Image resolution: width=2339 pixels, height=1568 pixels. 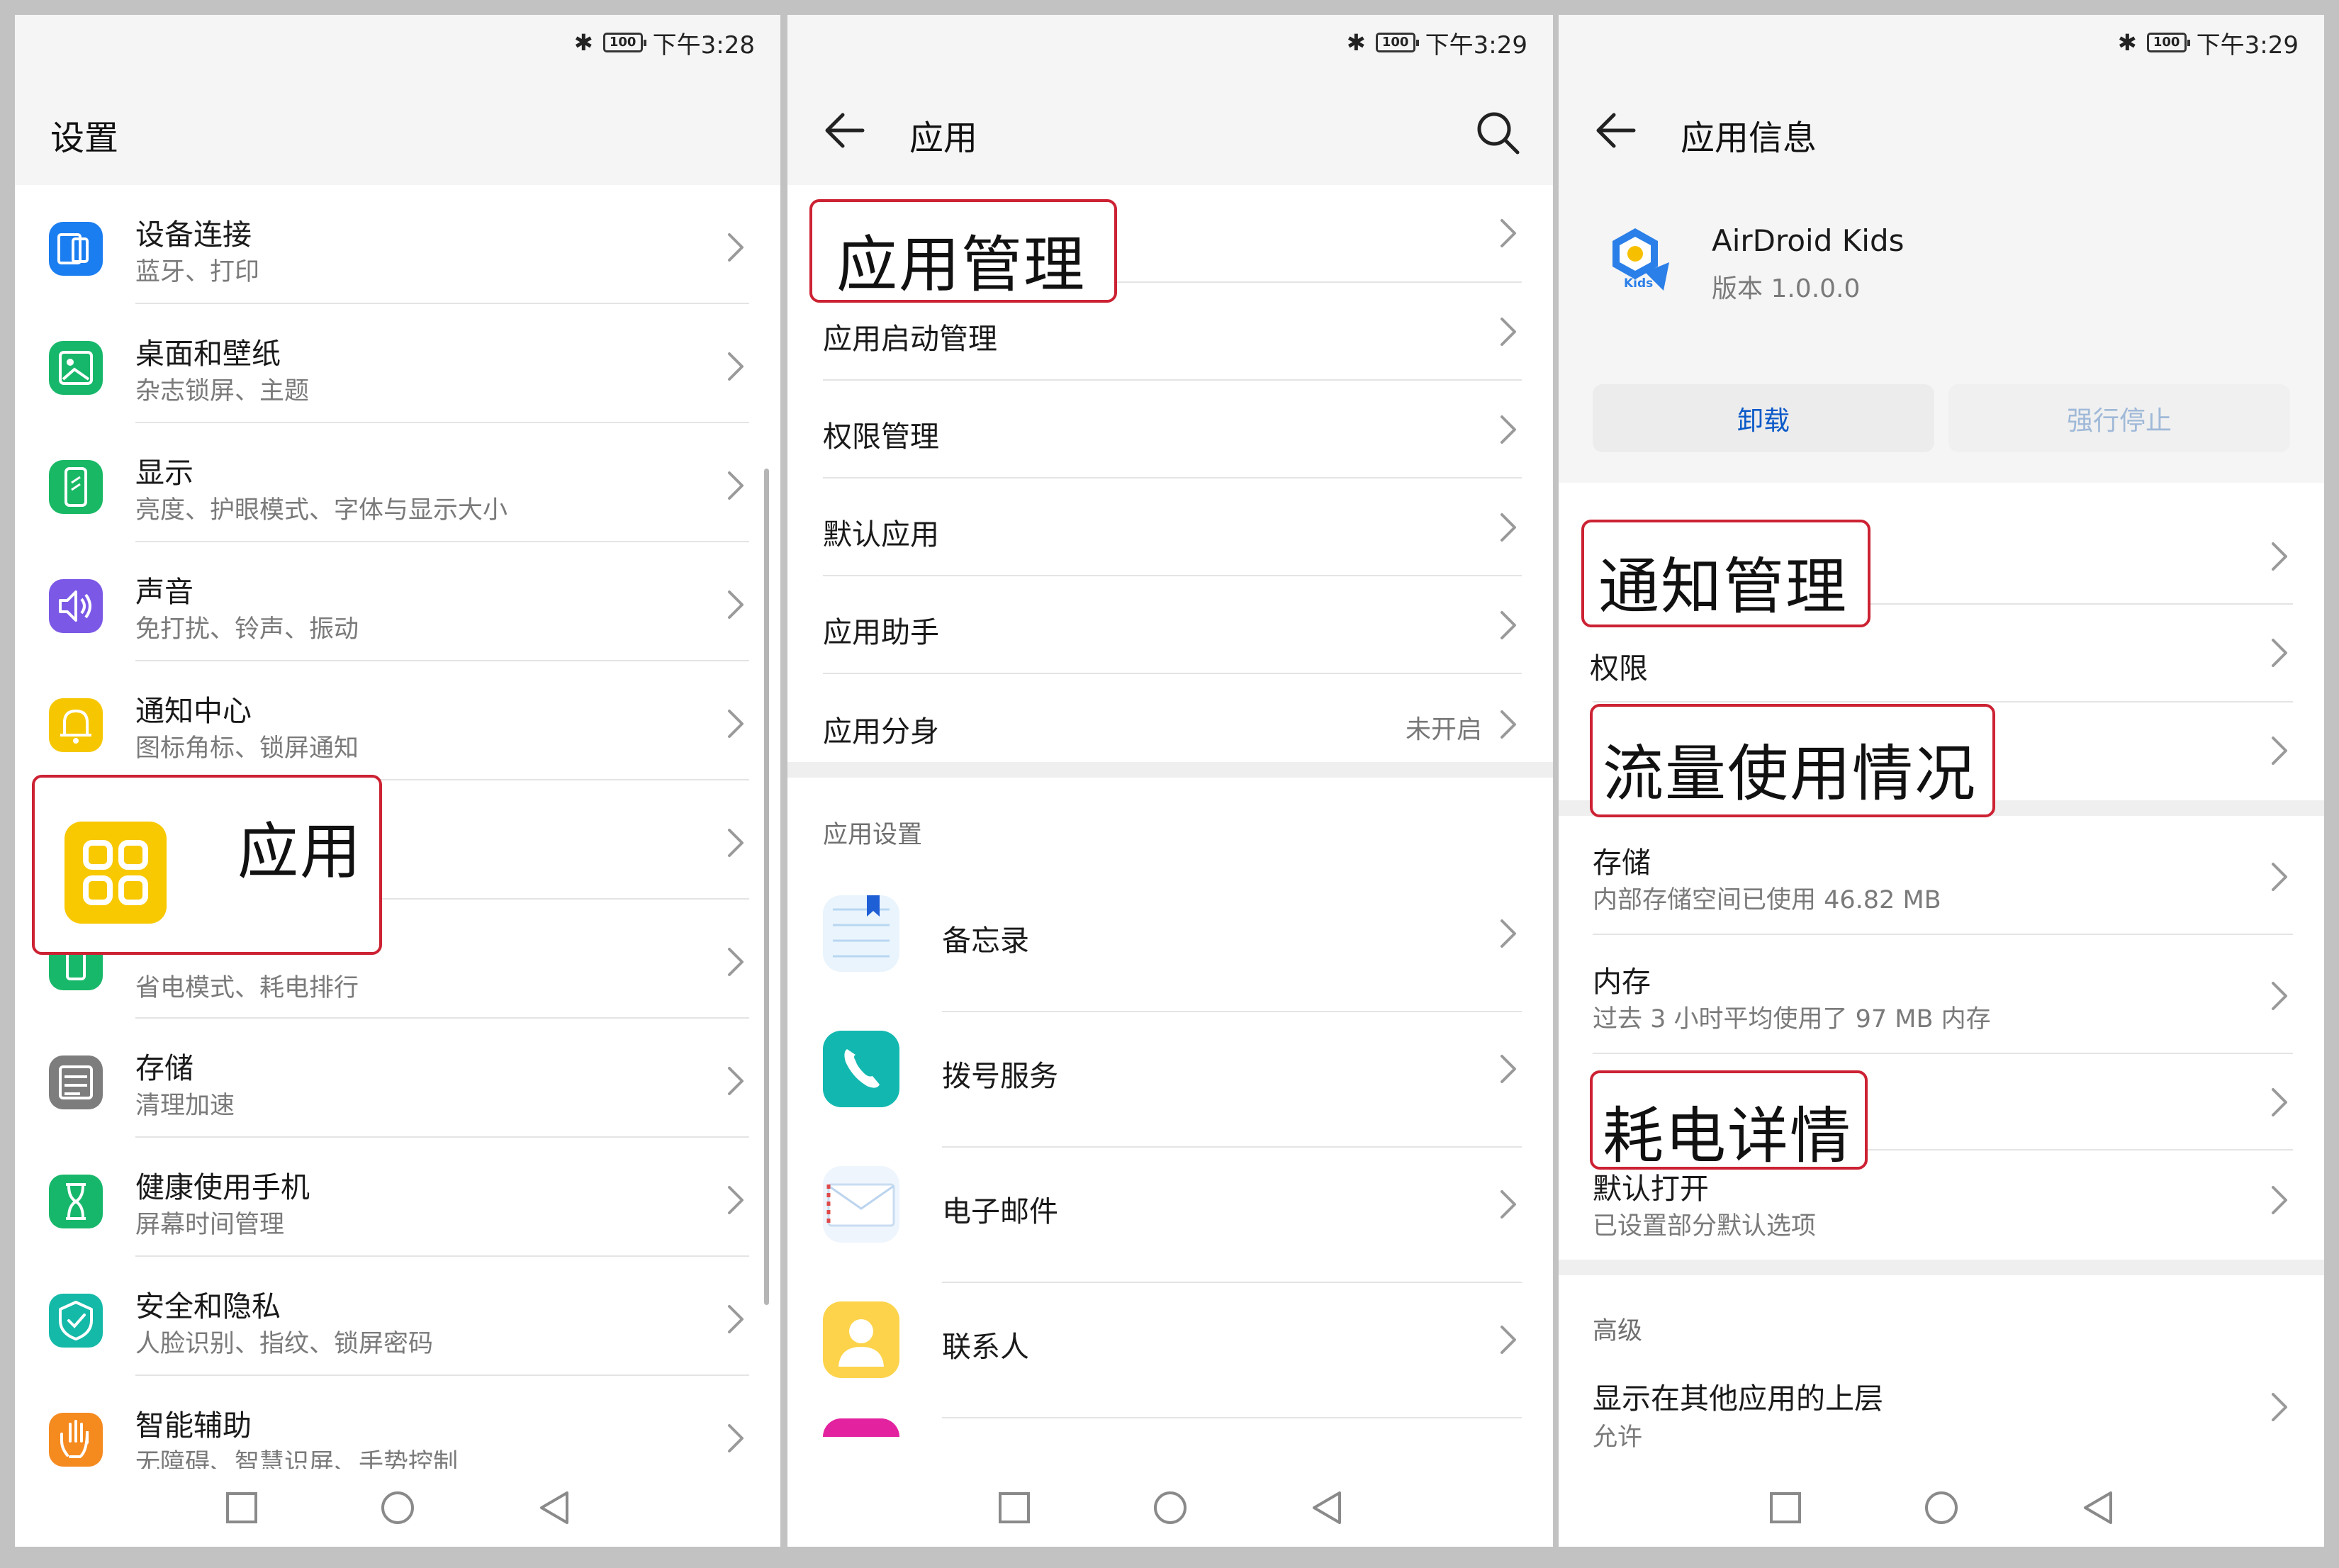 I want to click on settings-item-subtitle: 屏幕时间管理, so click(x=210, y=1225).